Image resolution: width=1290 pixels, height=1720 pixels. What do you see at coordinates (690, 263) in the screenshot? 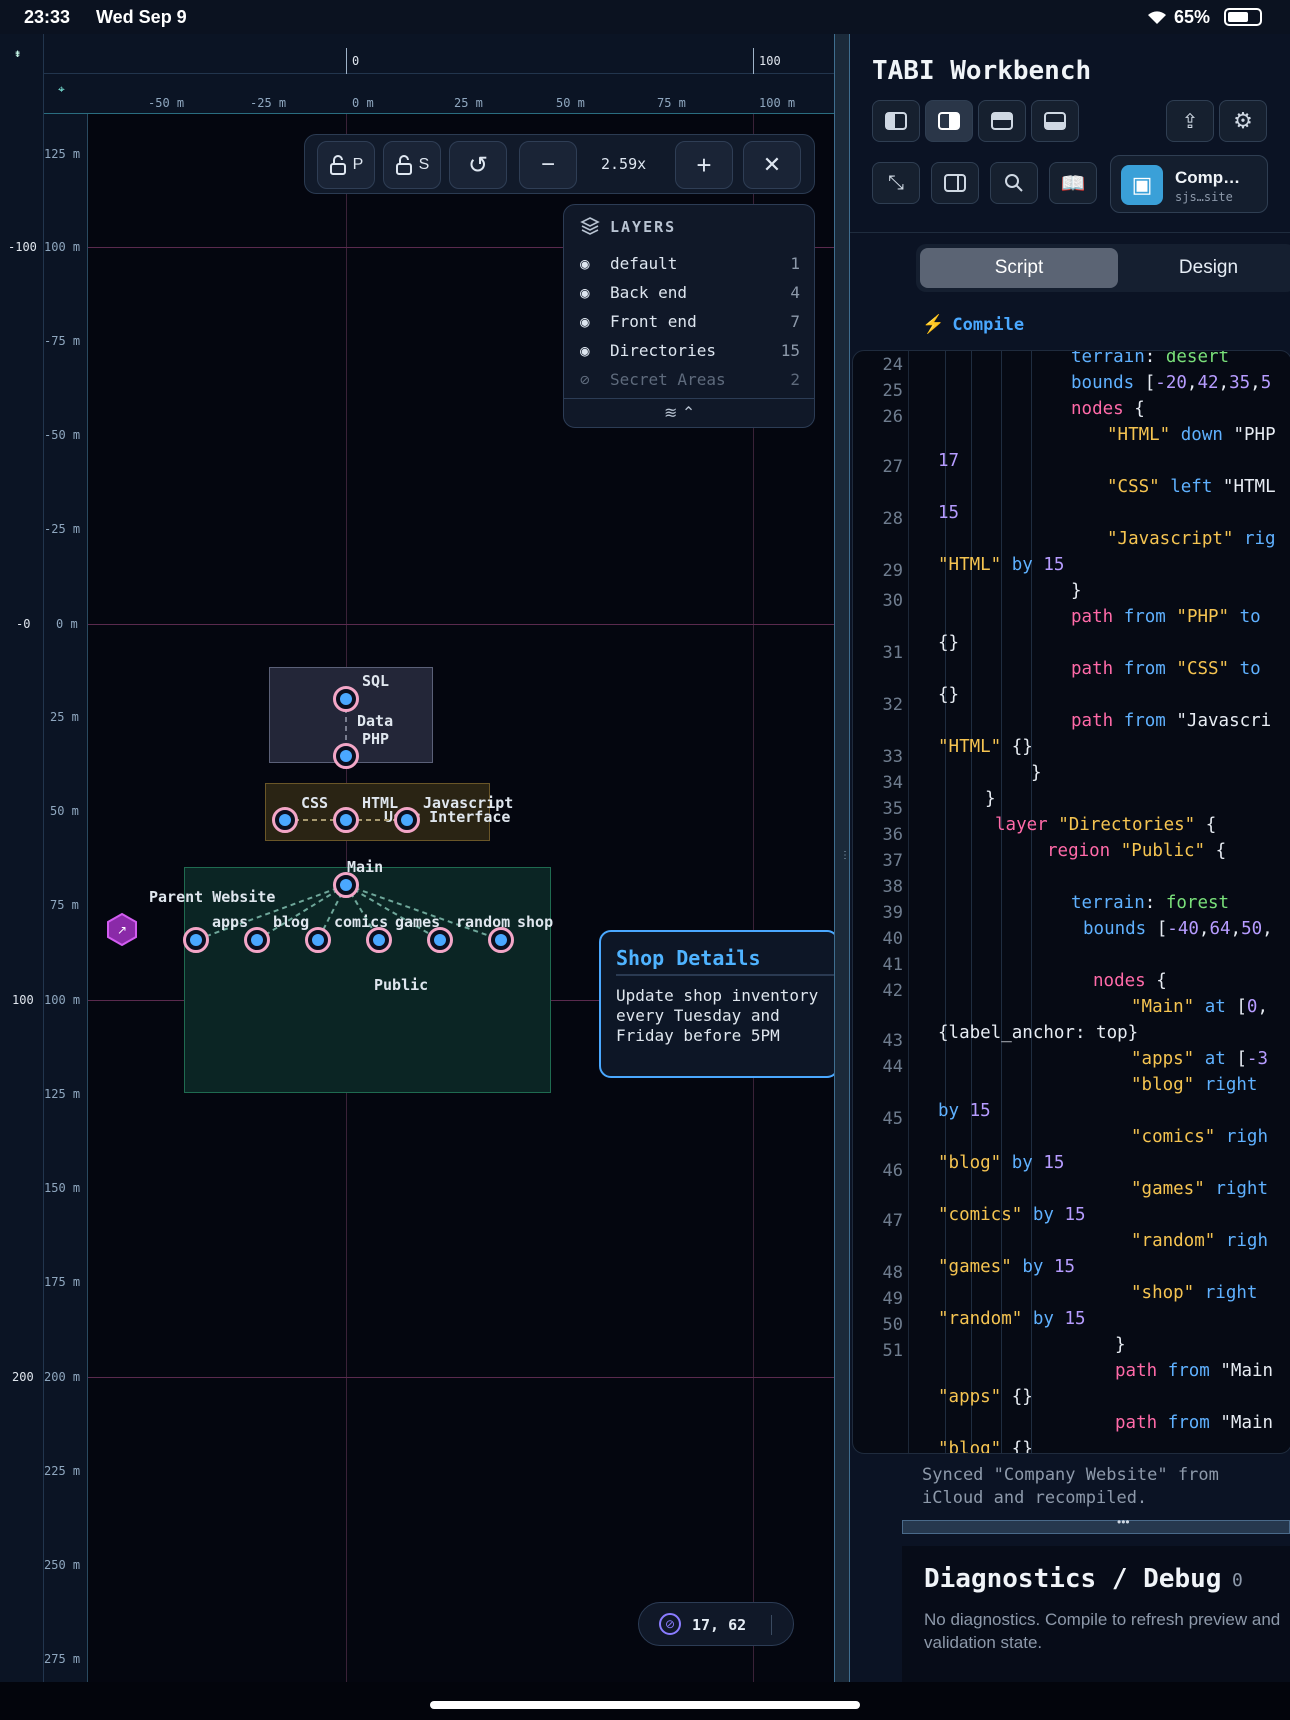
I see `layer-row-default: ◉ default 1` at bounding box center [690, 263].